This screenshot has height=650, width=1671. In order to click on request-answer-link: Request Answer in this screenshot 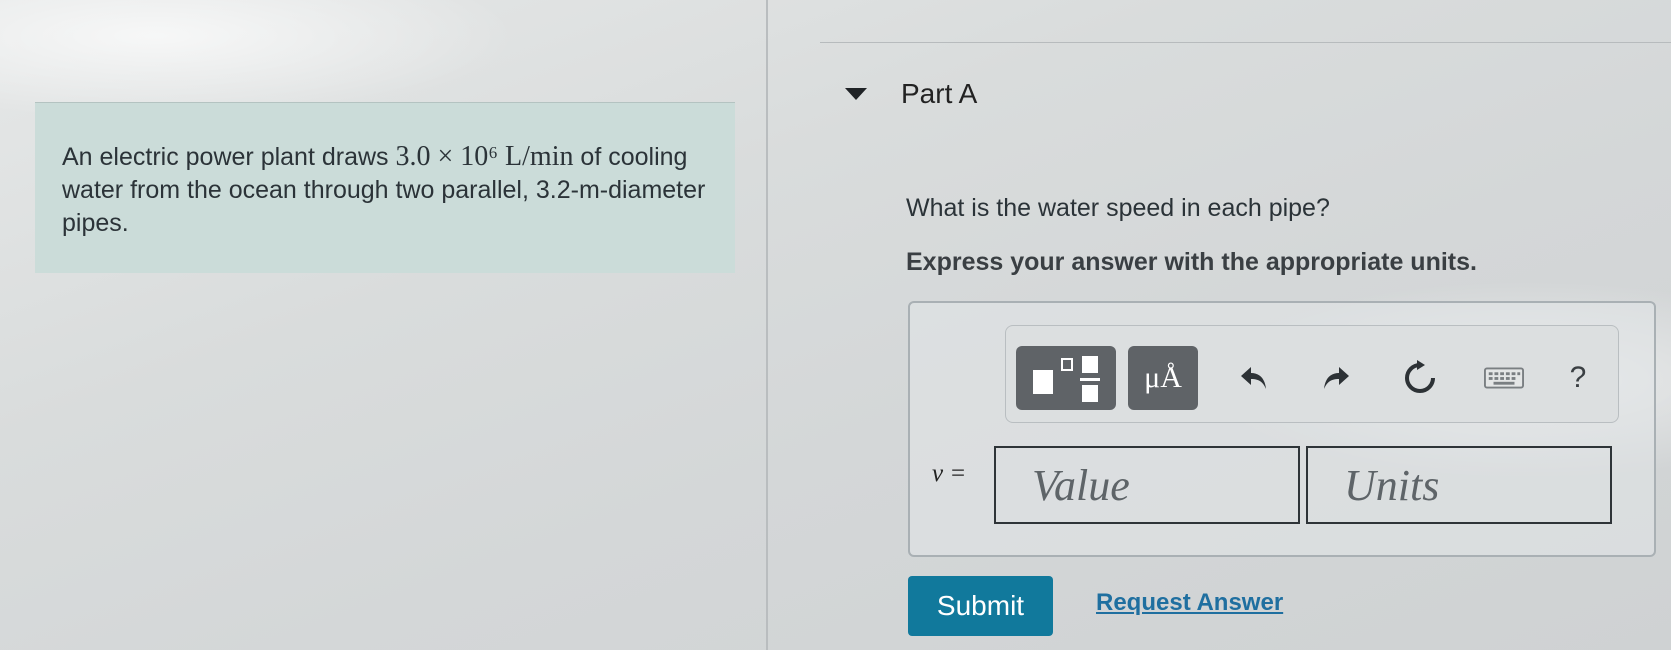, I will do `click(1189, 603)`.